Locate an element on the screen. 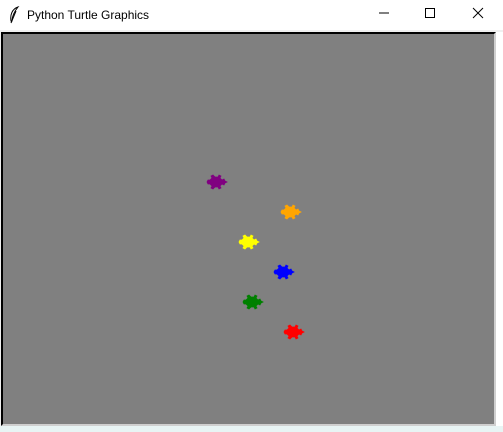 Image resolution: width=503 pixels, height=432 pixels. minimize-icon is located at coordinates (384, 15).